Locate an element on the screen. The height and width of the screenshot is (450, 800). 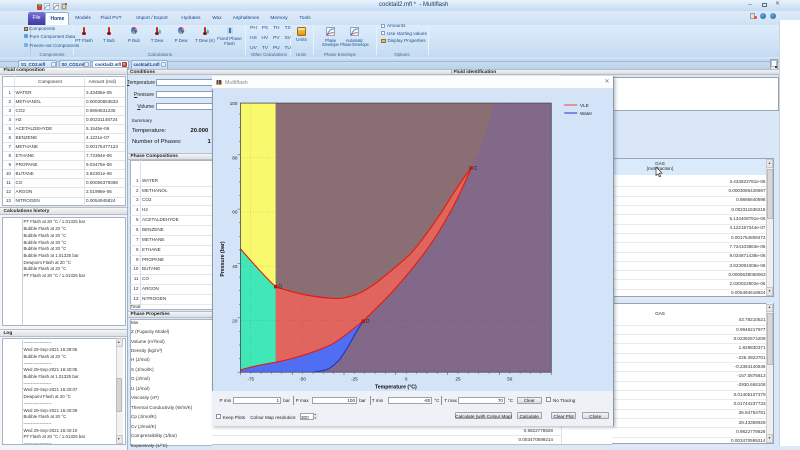
svg-text: 60 is located at coordinates (236, 212).